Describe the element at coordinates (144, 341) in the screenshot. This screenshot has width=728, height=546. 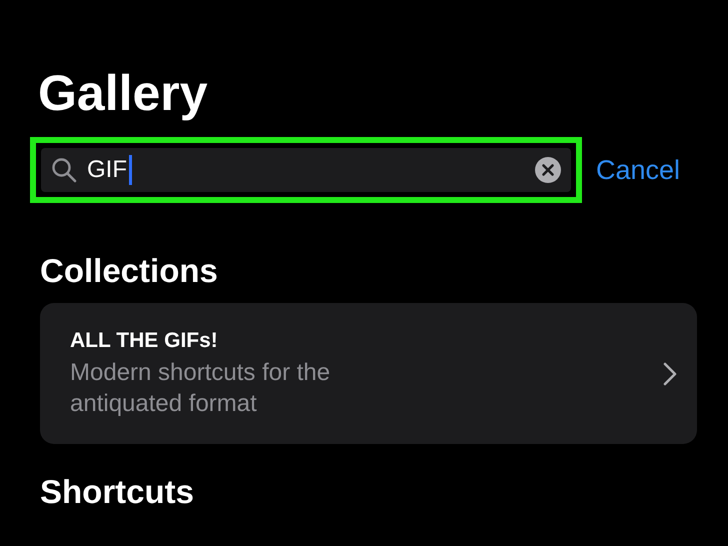
I see `card-title: ALL THE GIFs!` at that location.